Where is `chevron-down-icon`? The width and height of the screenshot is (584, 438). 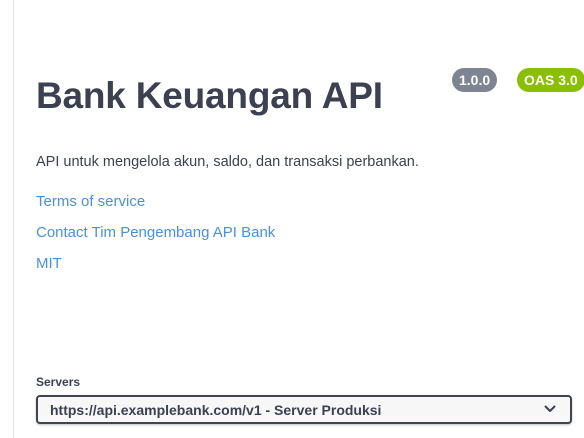
chevron-down-icon is located at coordinates (550, 408).